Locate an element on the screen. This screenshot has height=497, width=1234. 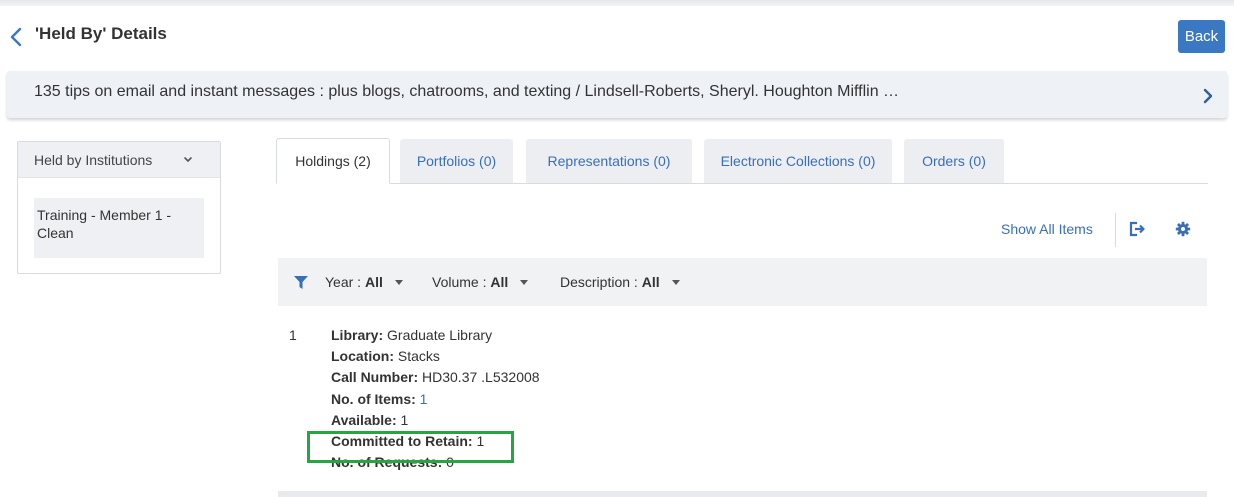
description-filter: Description : All is located at coordinates (620, 282).